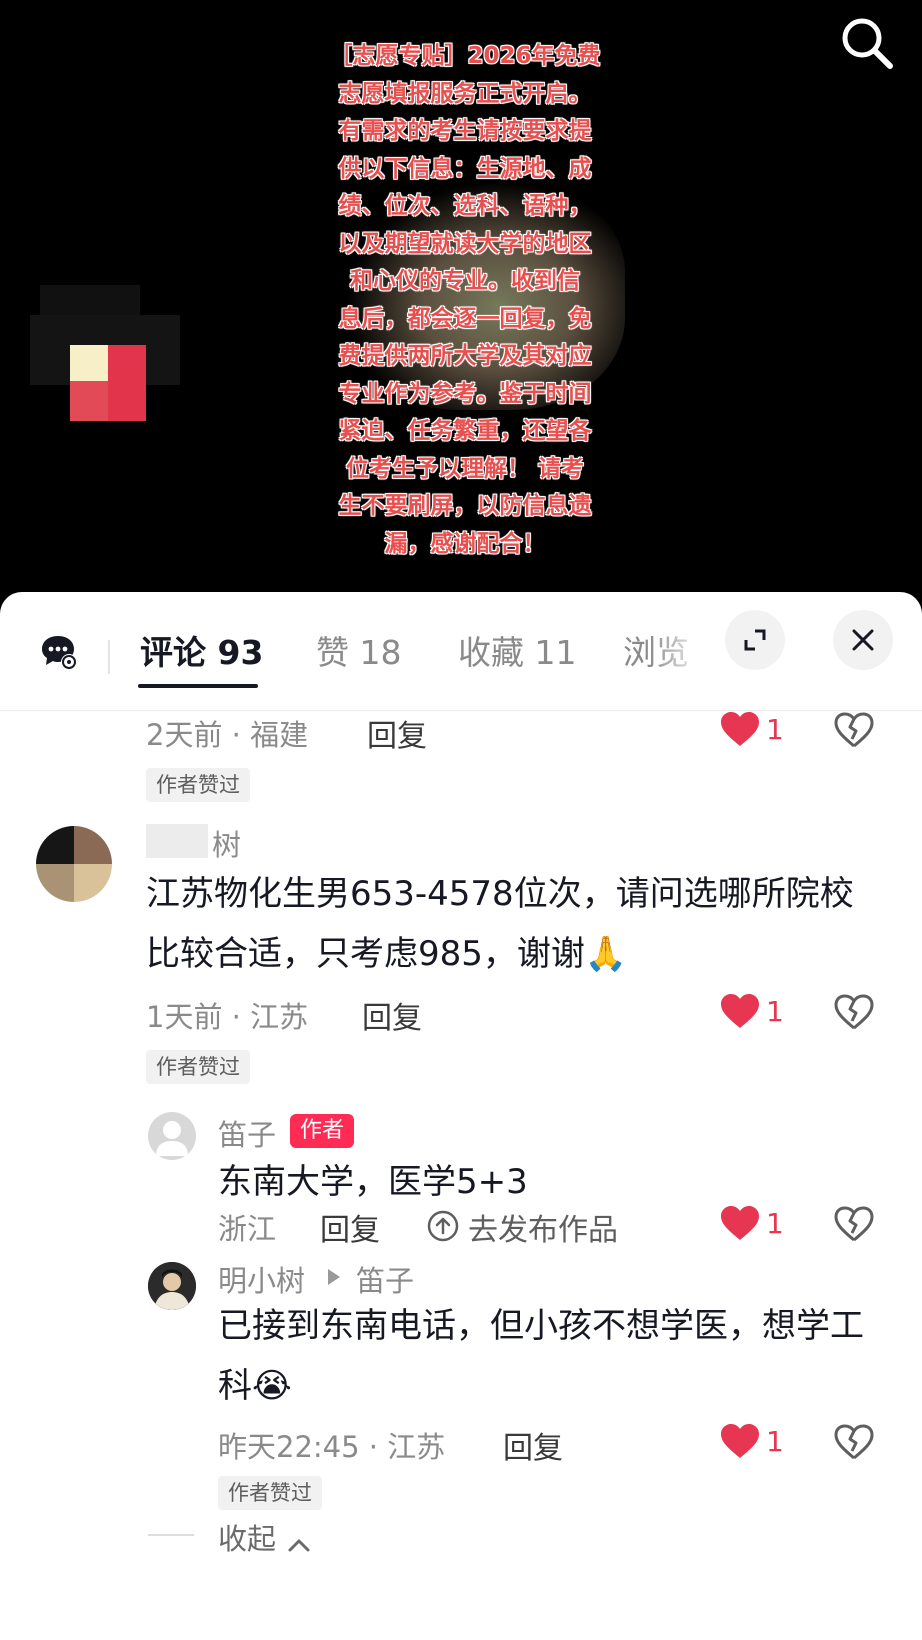 The width and height of the screenshot is (922, 1640). What do you see at coordinates (247, 1229) in the screenshot?
I see `reply-location: 浙江` at bounding box center [247, 1229].